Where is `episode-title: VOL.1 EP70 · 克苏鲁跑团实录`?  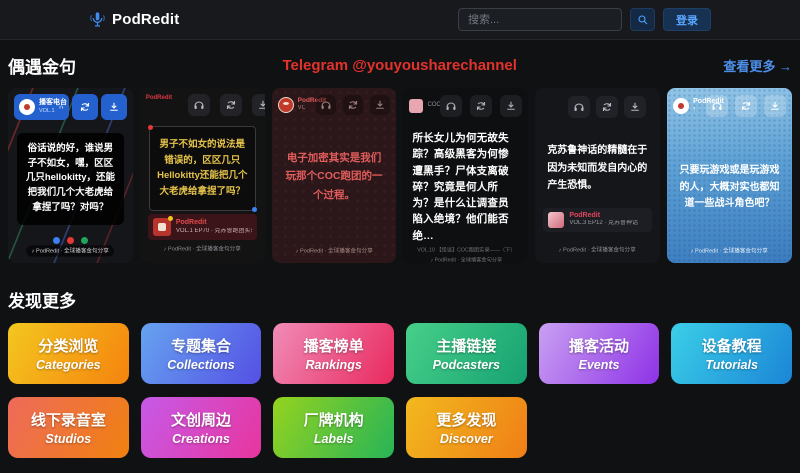
episode-title: VOL.1 EP70 · 克苏鲁跑团实录 is located at coordinates (213, 230).